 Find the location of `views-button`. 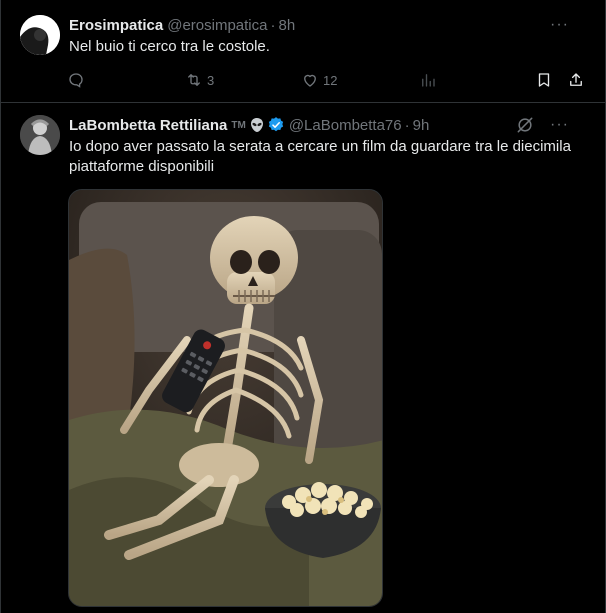

views-button is located at coordinates (428, 80).